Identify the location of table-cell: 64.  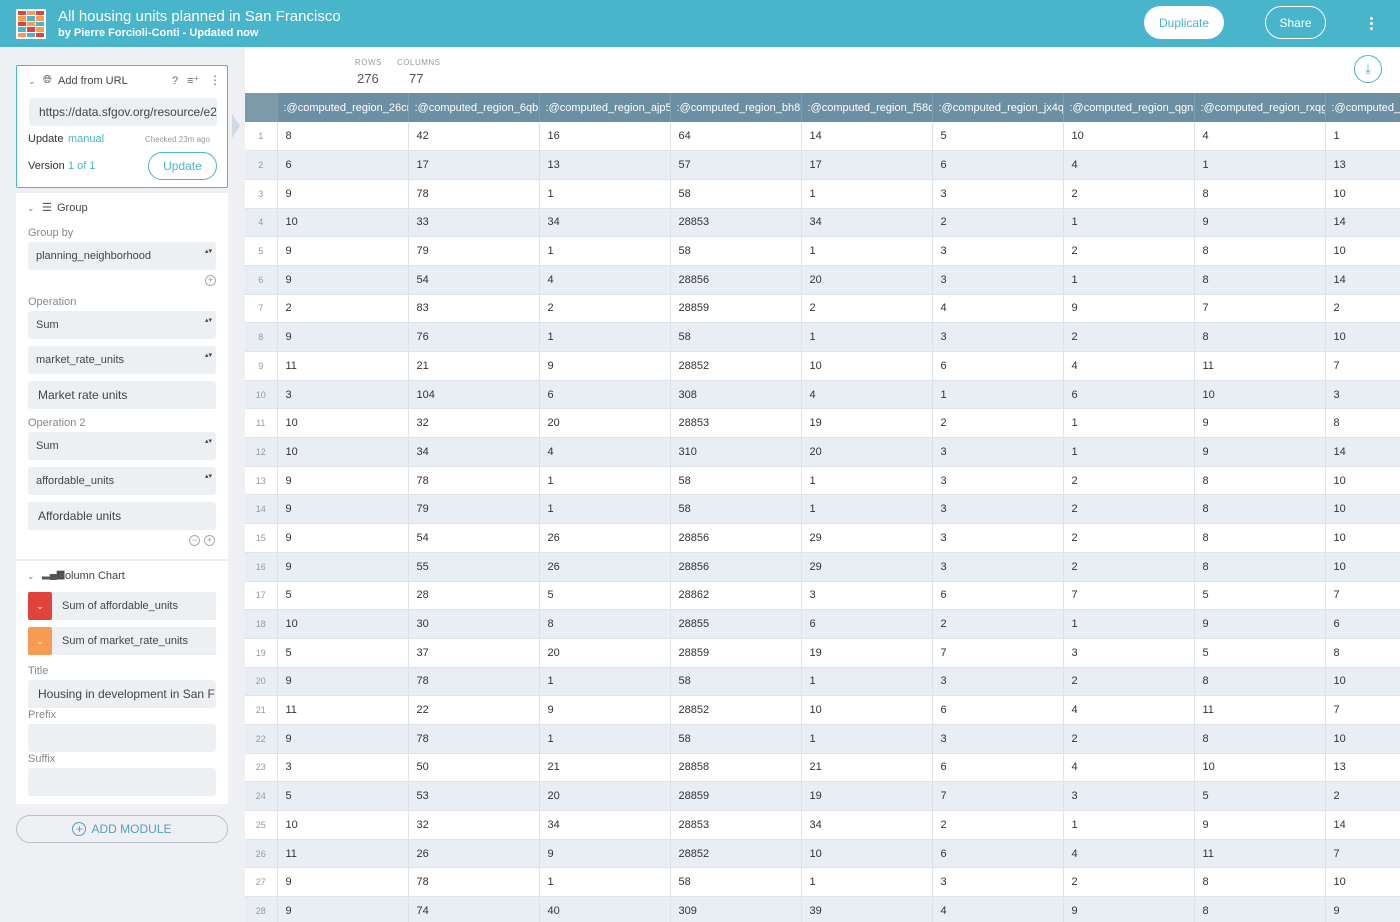
(736, 137).